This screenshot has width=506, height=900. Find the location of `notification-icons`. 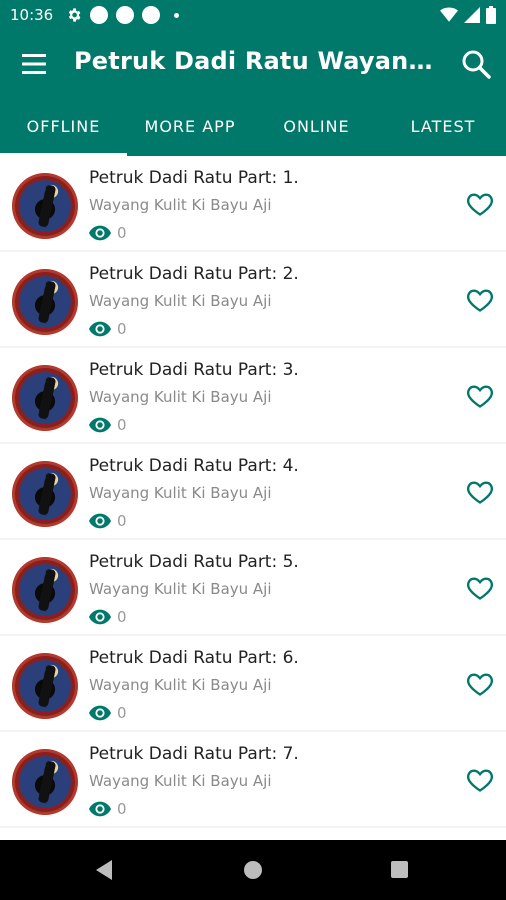

notification-icons is located at coordinates (122, 15).